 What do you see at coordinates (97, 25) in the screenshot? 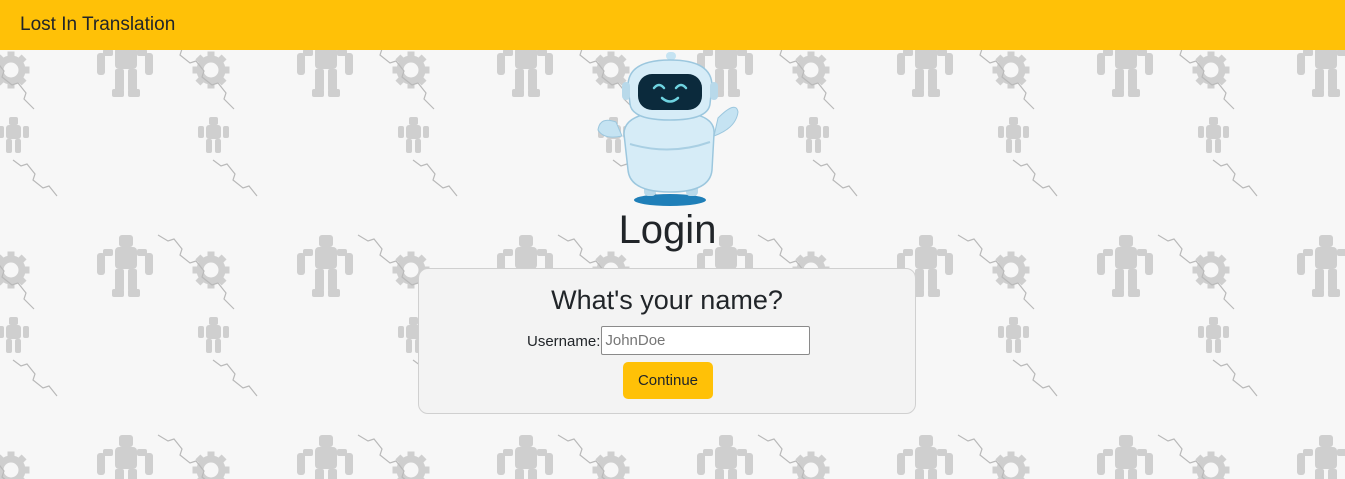
I see `brand-link: Lost In Translation` at bounding box center [97, 25].